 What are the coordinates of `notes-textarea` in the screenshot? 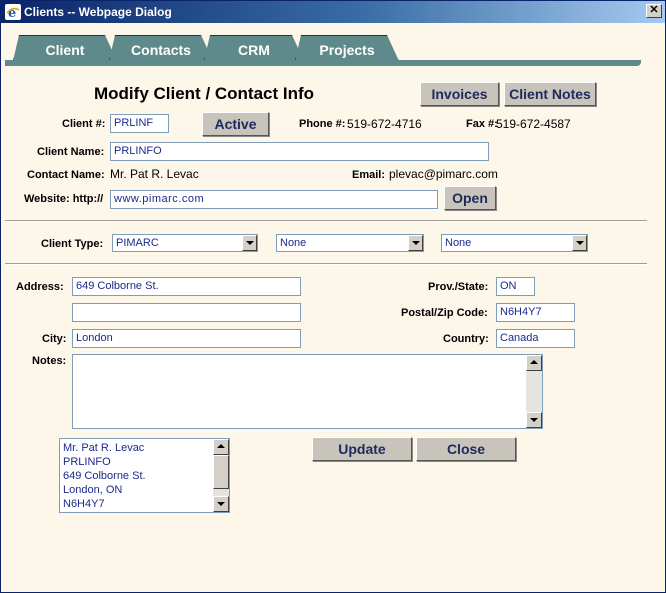 It's located at (307, 391).